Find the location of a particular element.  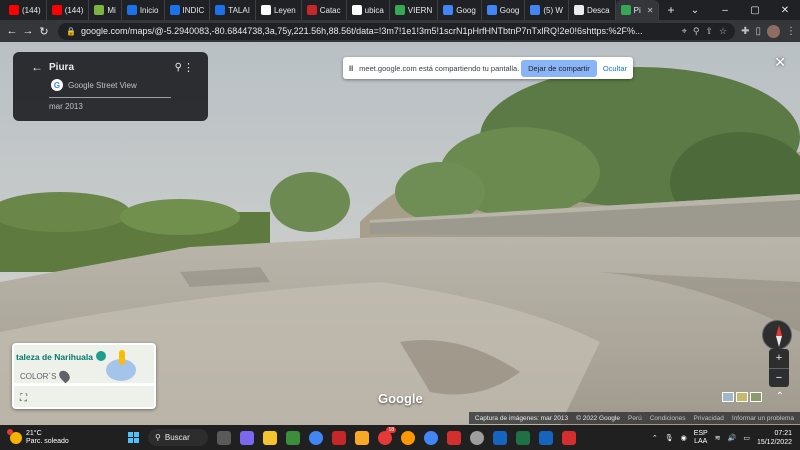

language-indicator: ESP LAA is located at coordinates (701, 438).